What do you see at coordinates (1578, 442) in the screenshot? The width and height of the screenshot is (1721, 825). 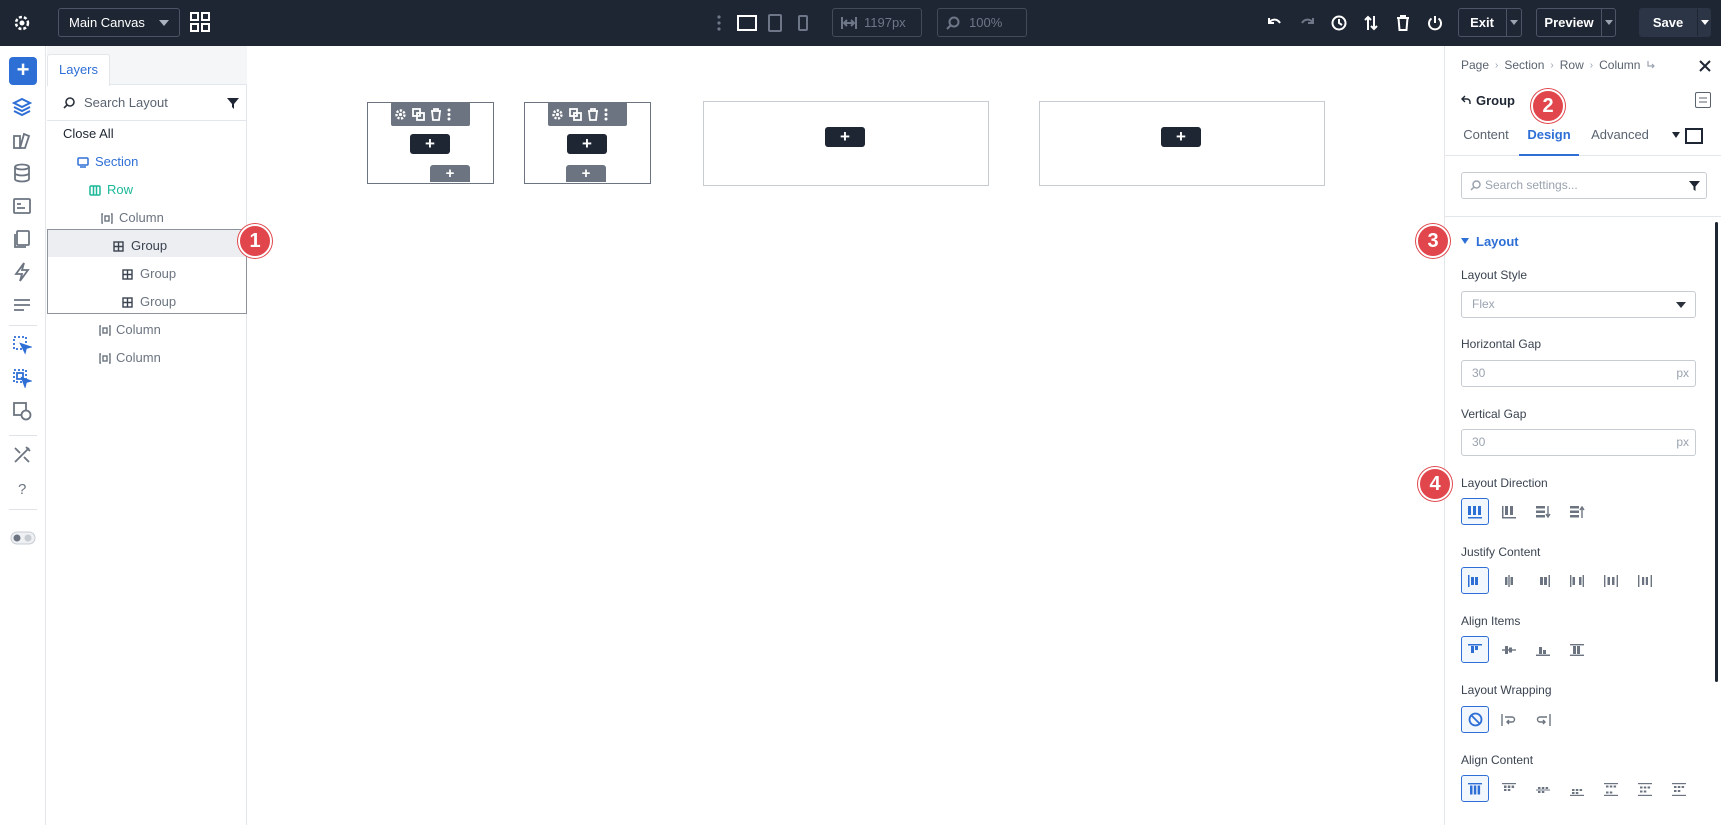 I see `vertical-gap-input: 30 px` at bounding box center [1578, 442].